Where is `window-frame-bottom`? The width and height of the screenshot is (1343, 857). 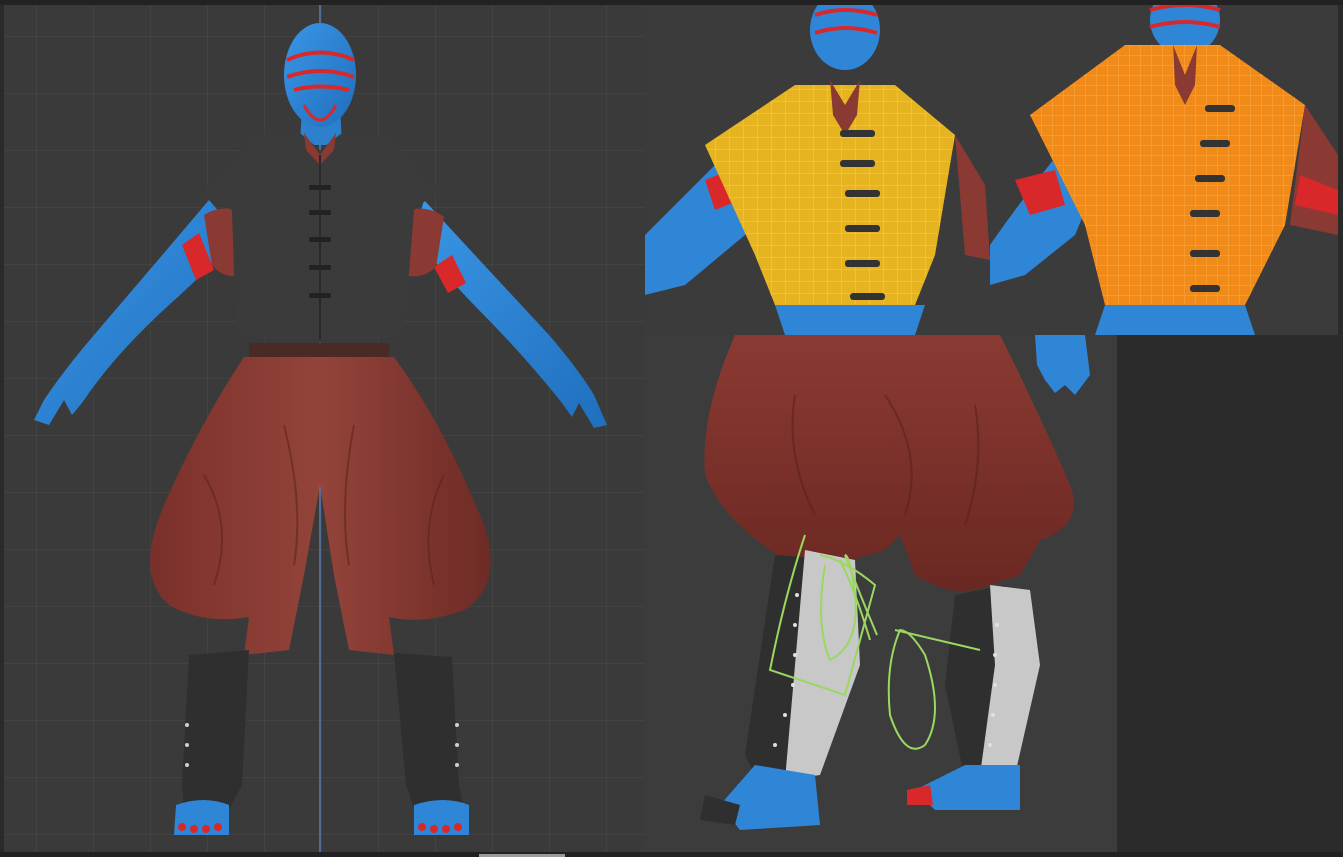 window-frame-bottom is located at coordinates (671, 854).